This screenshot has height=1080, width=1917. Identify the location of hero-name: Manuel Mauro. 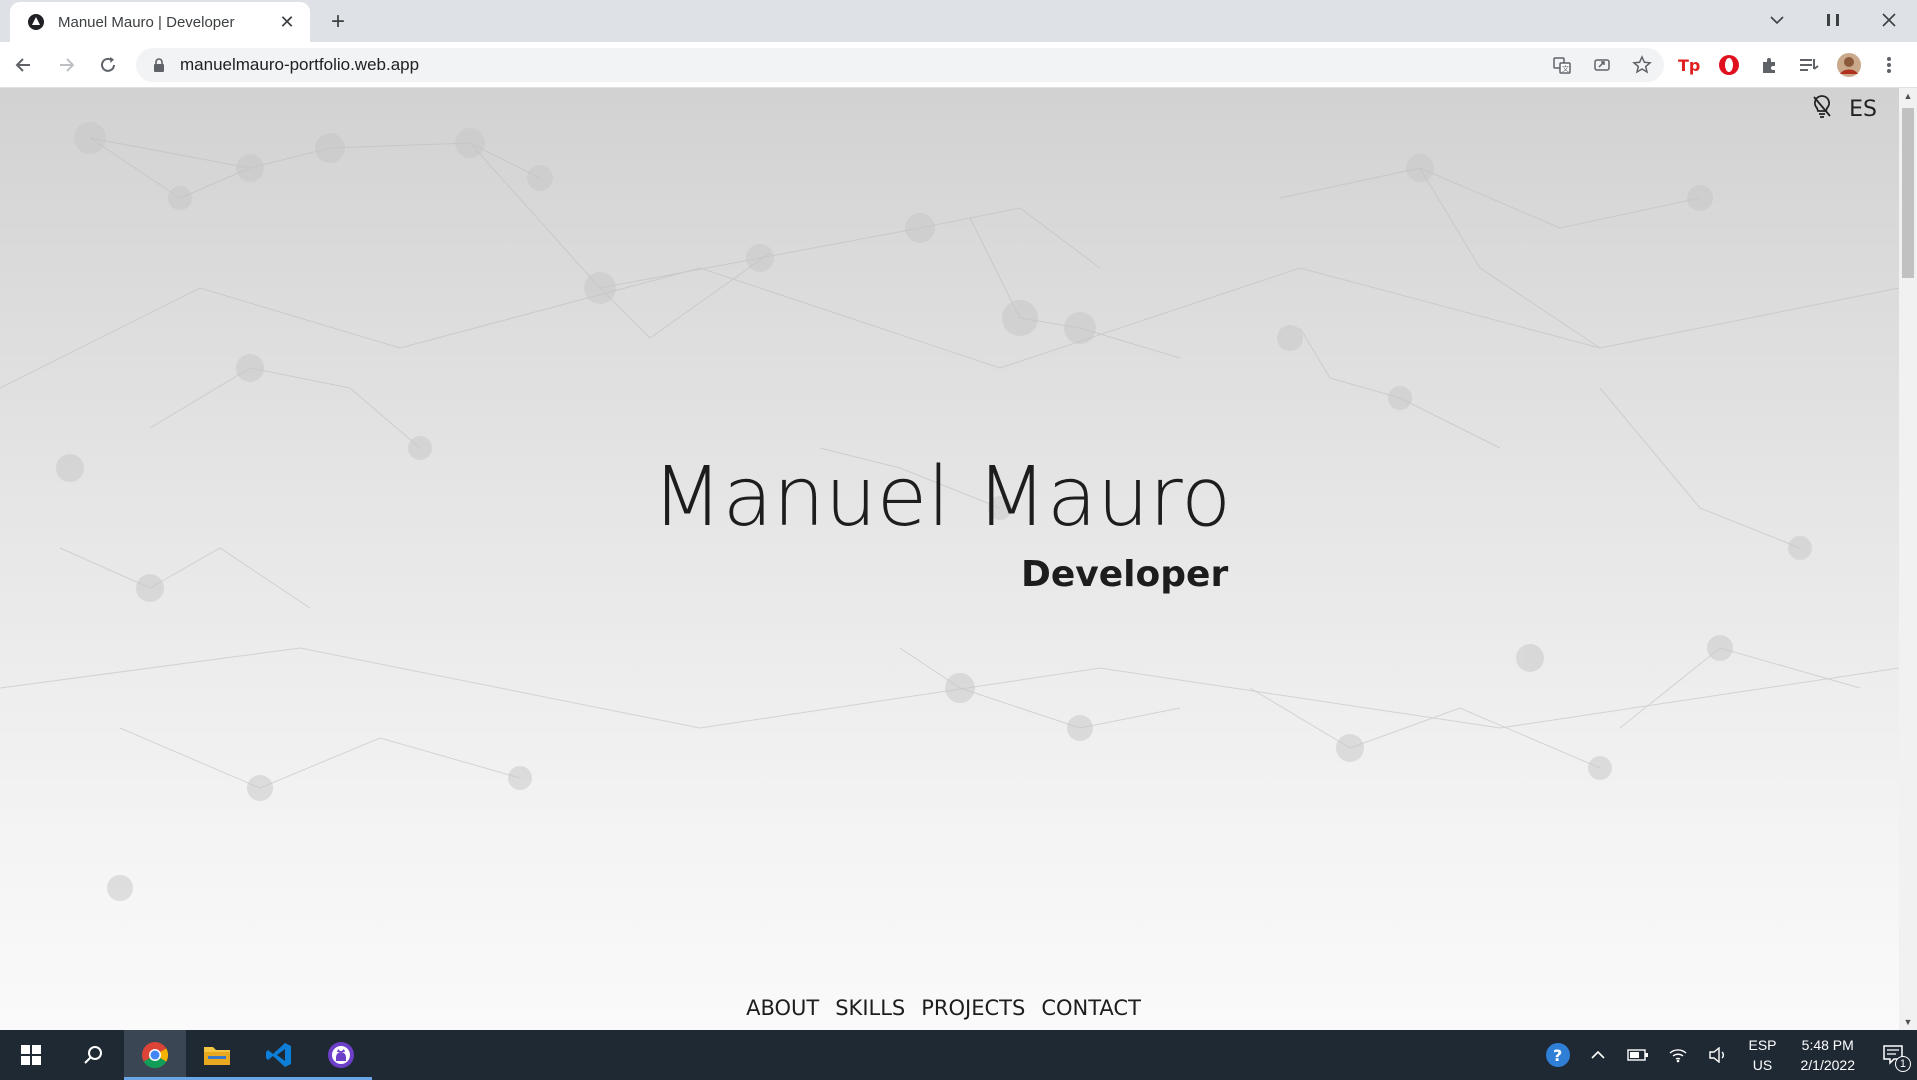
(941, 497).